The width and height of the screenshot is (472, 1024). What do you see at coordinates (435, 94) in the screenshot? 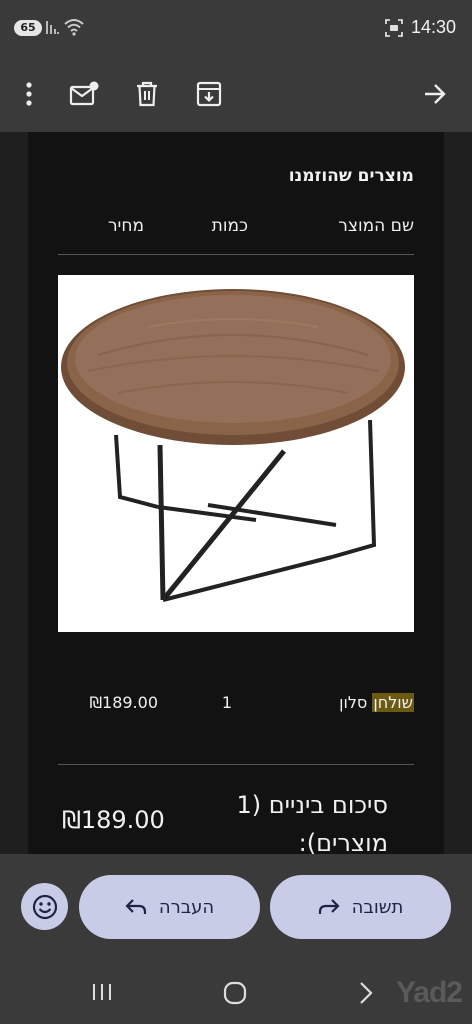
I see `arrow-forward-icon` at bounding box center [435, 94].